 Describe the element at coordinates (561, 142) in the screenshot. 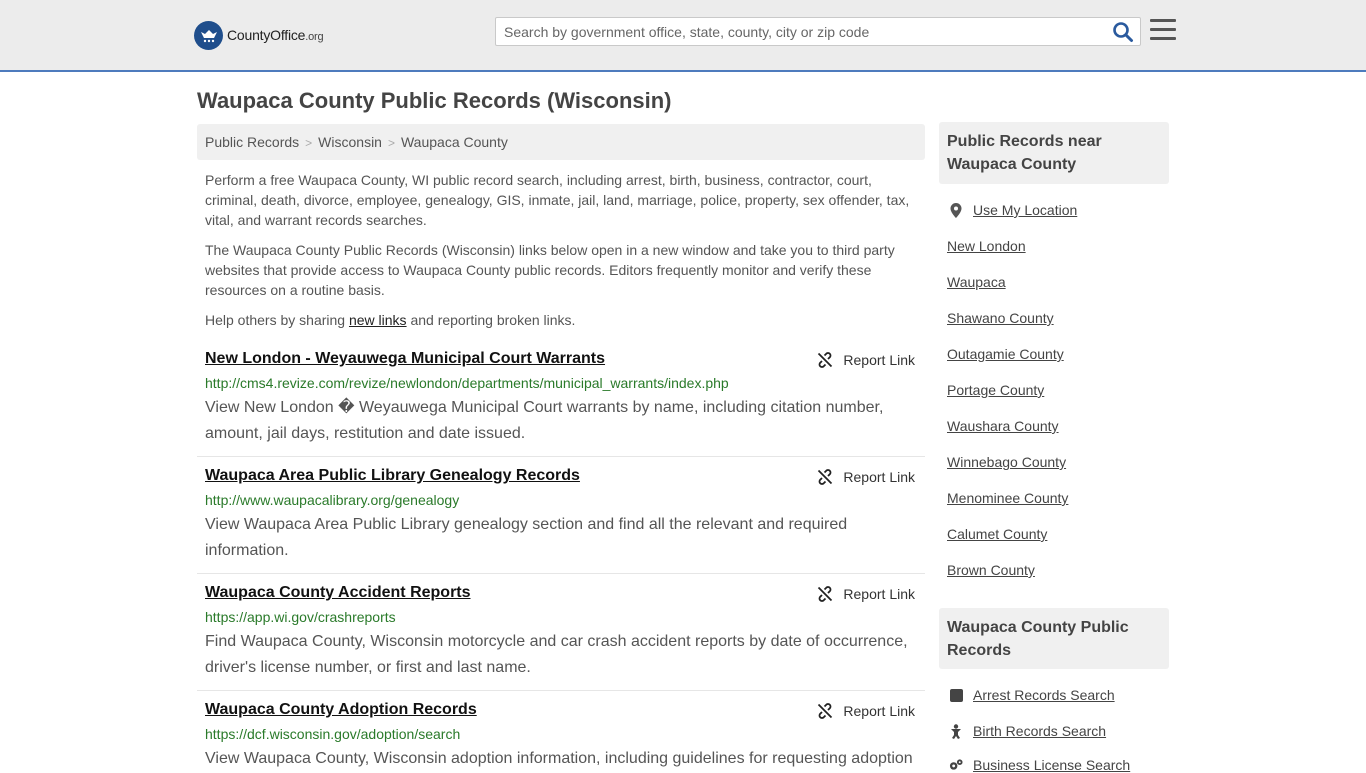

I see `breadcrumb: Public Records > Wisconsin > Waupaca County` at that location.